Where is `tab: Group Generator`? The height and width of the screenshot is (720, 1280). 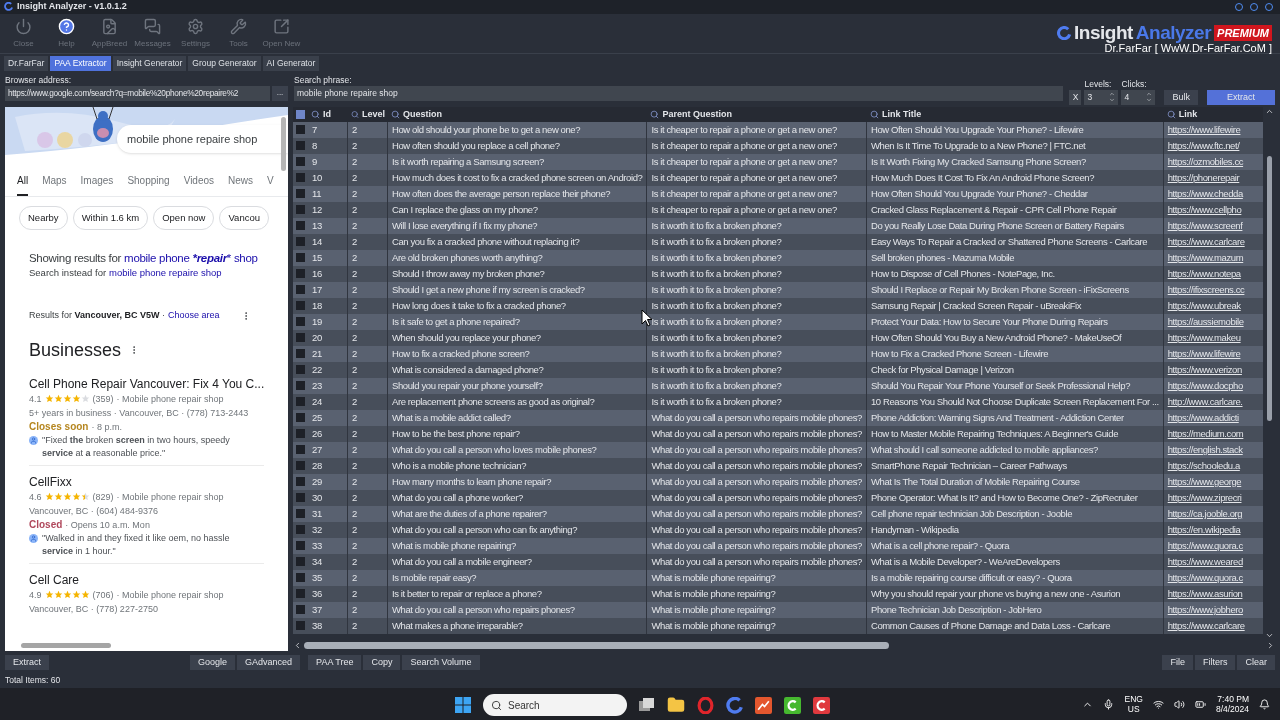
tab: Group Generator is located at coordinates (224, 63).